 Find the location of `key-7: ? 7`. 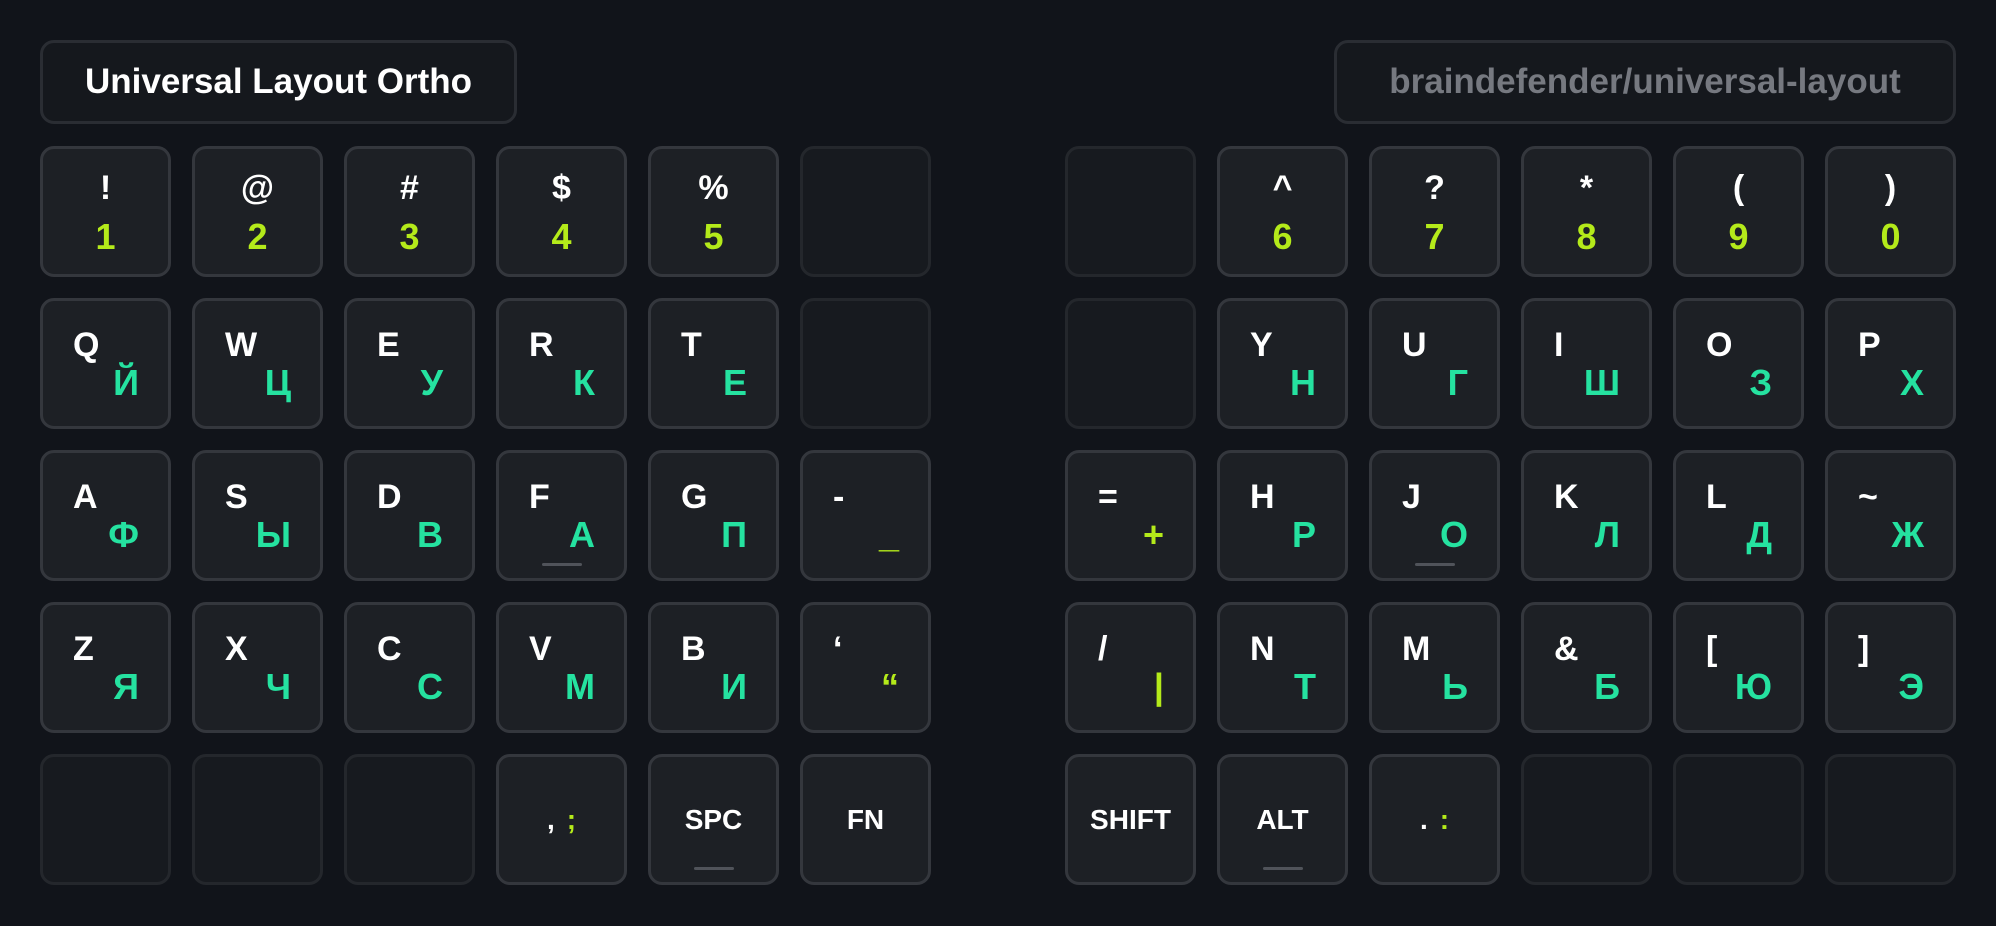

key-7: ? 7 is located at coordinates (1434, 211).